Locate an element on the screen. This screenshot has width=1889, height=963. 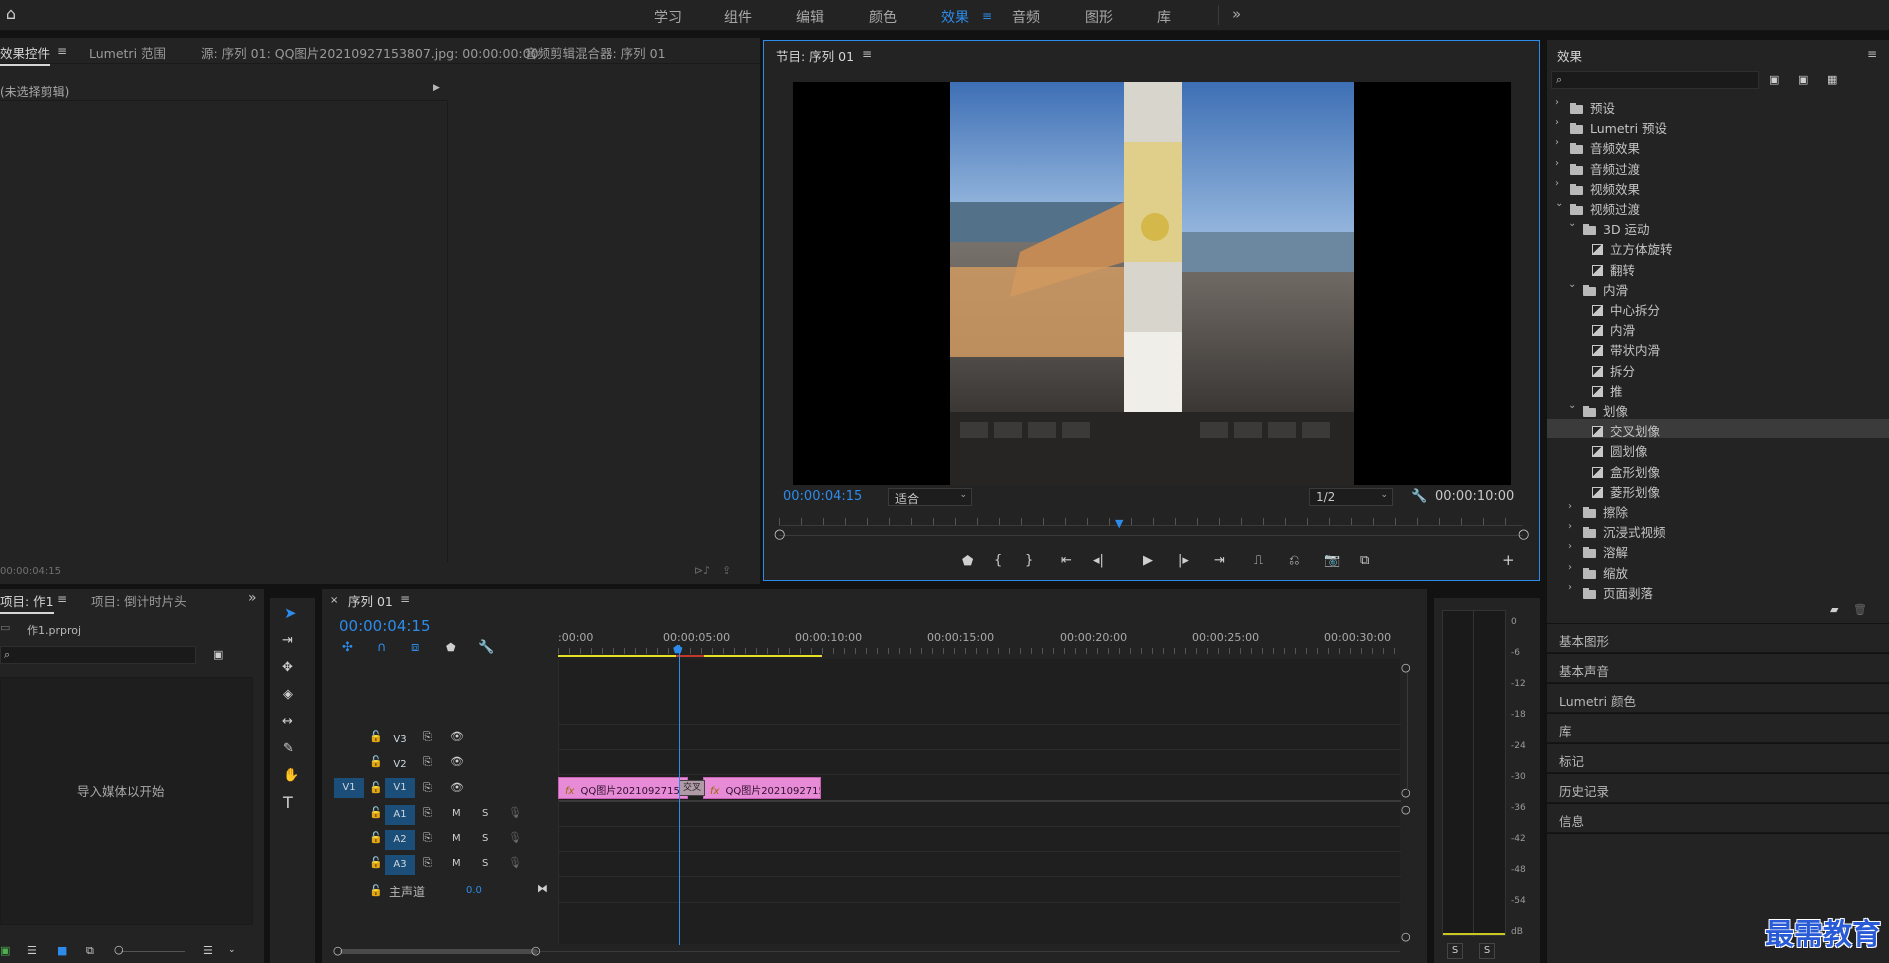
program-playhead-icon: ▼ is located at coordinates (1119, 524).